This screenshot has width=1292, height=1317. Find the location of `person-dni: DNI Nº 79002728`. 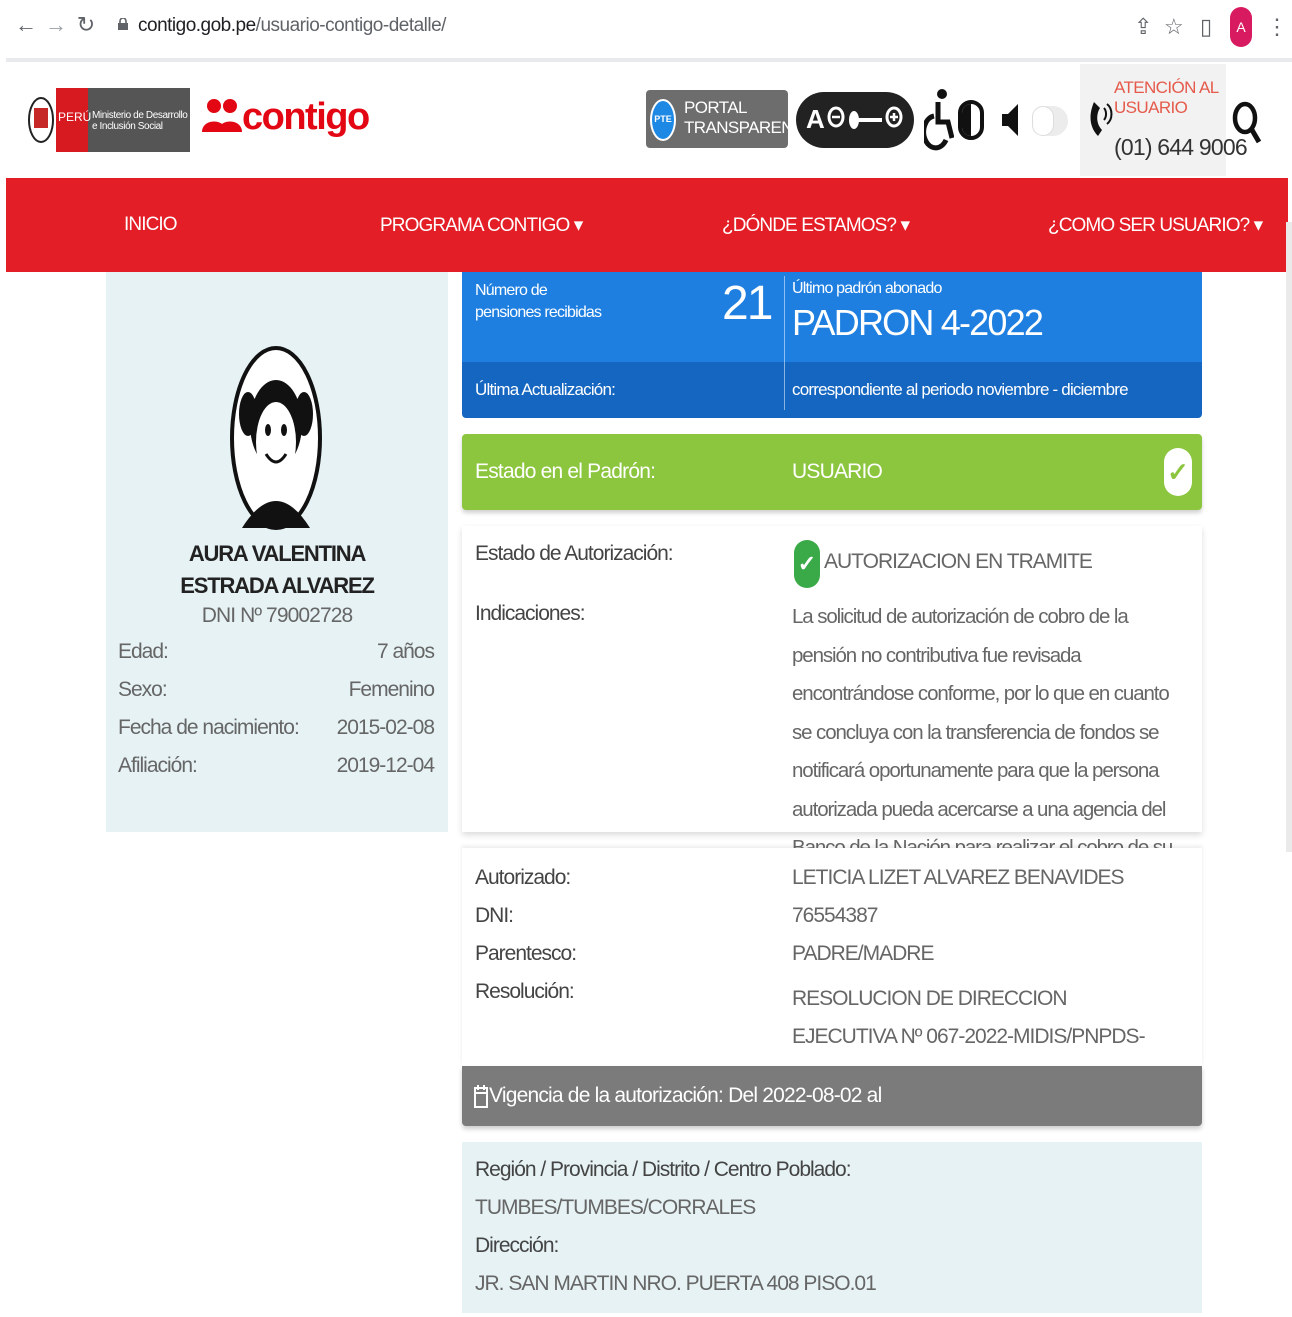

person-dni: DNI Nº 79002728 is located at coordinates (277, 615).